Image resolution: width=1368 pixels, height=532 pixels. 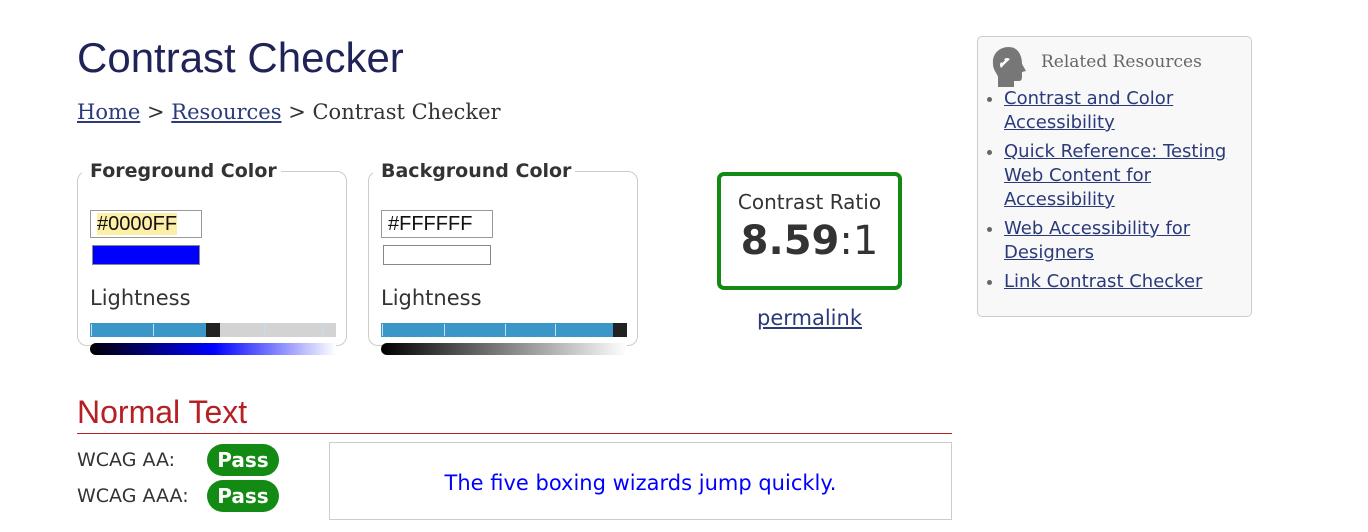 I want to click on background-lightness-label: Lightness, so click(x=431, y=298).